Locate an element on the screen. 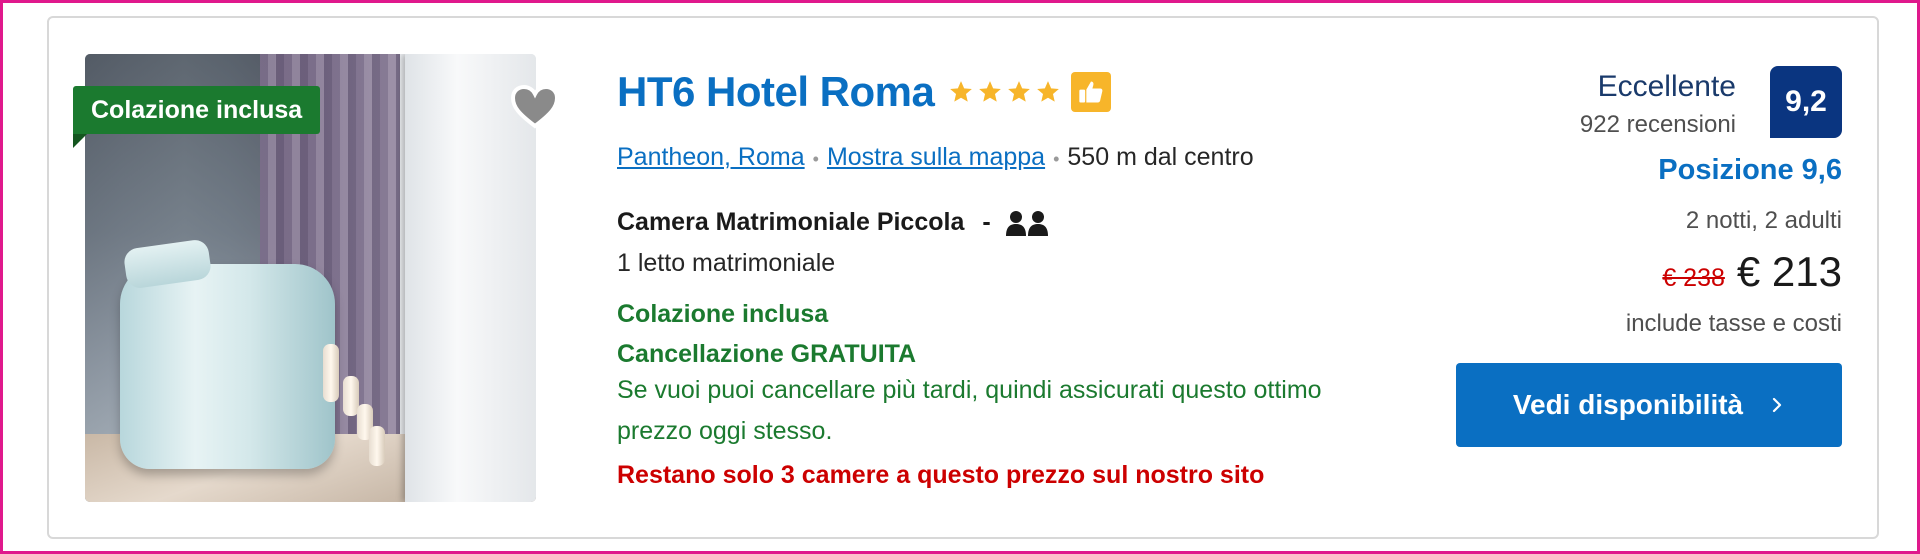 This screenshot has width=1920, height=554. stay-summary: 2 notti, 2 adulti is located at coordinates (1763, 220).